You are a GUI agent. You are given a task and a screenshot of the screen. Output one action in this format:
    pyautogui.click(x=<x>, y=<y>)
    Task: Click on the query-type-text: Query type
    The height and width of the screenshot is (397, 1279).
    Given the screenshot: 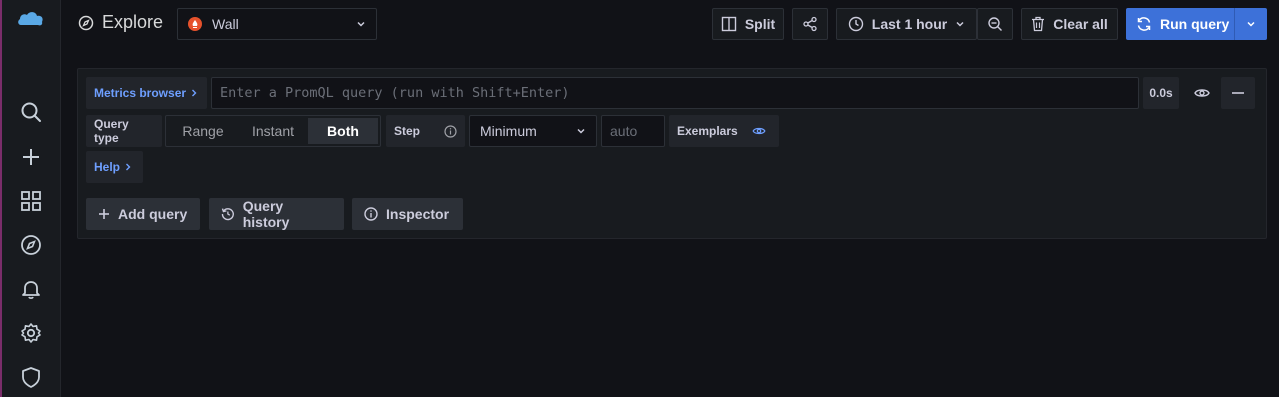 What is the action you would take?
    pyautogui.click(x=111, y=131)
    